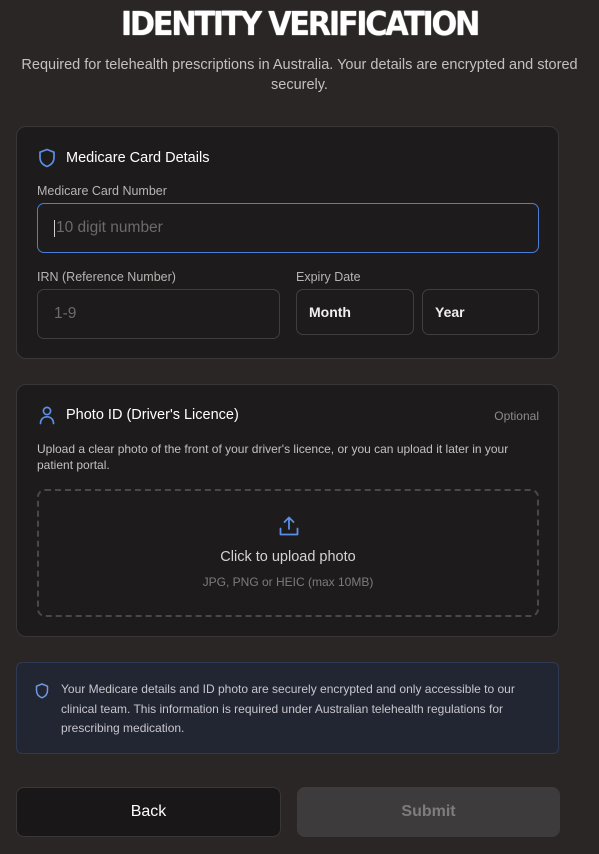 This screenshot has height=854, width=599. I want to click on submit-button-label: Submit, so click(428, 811).